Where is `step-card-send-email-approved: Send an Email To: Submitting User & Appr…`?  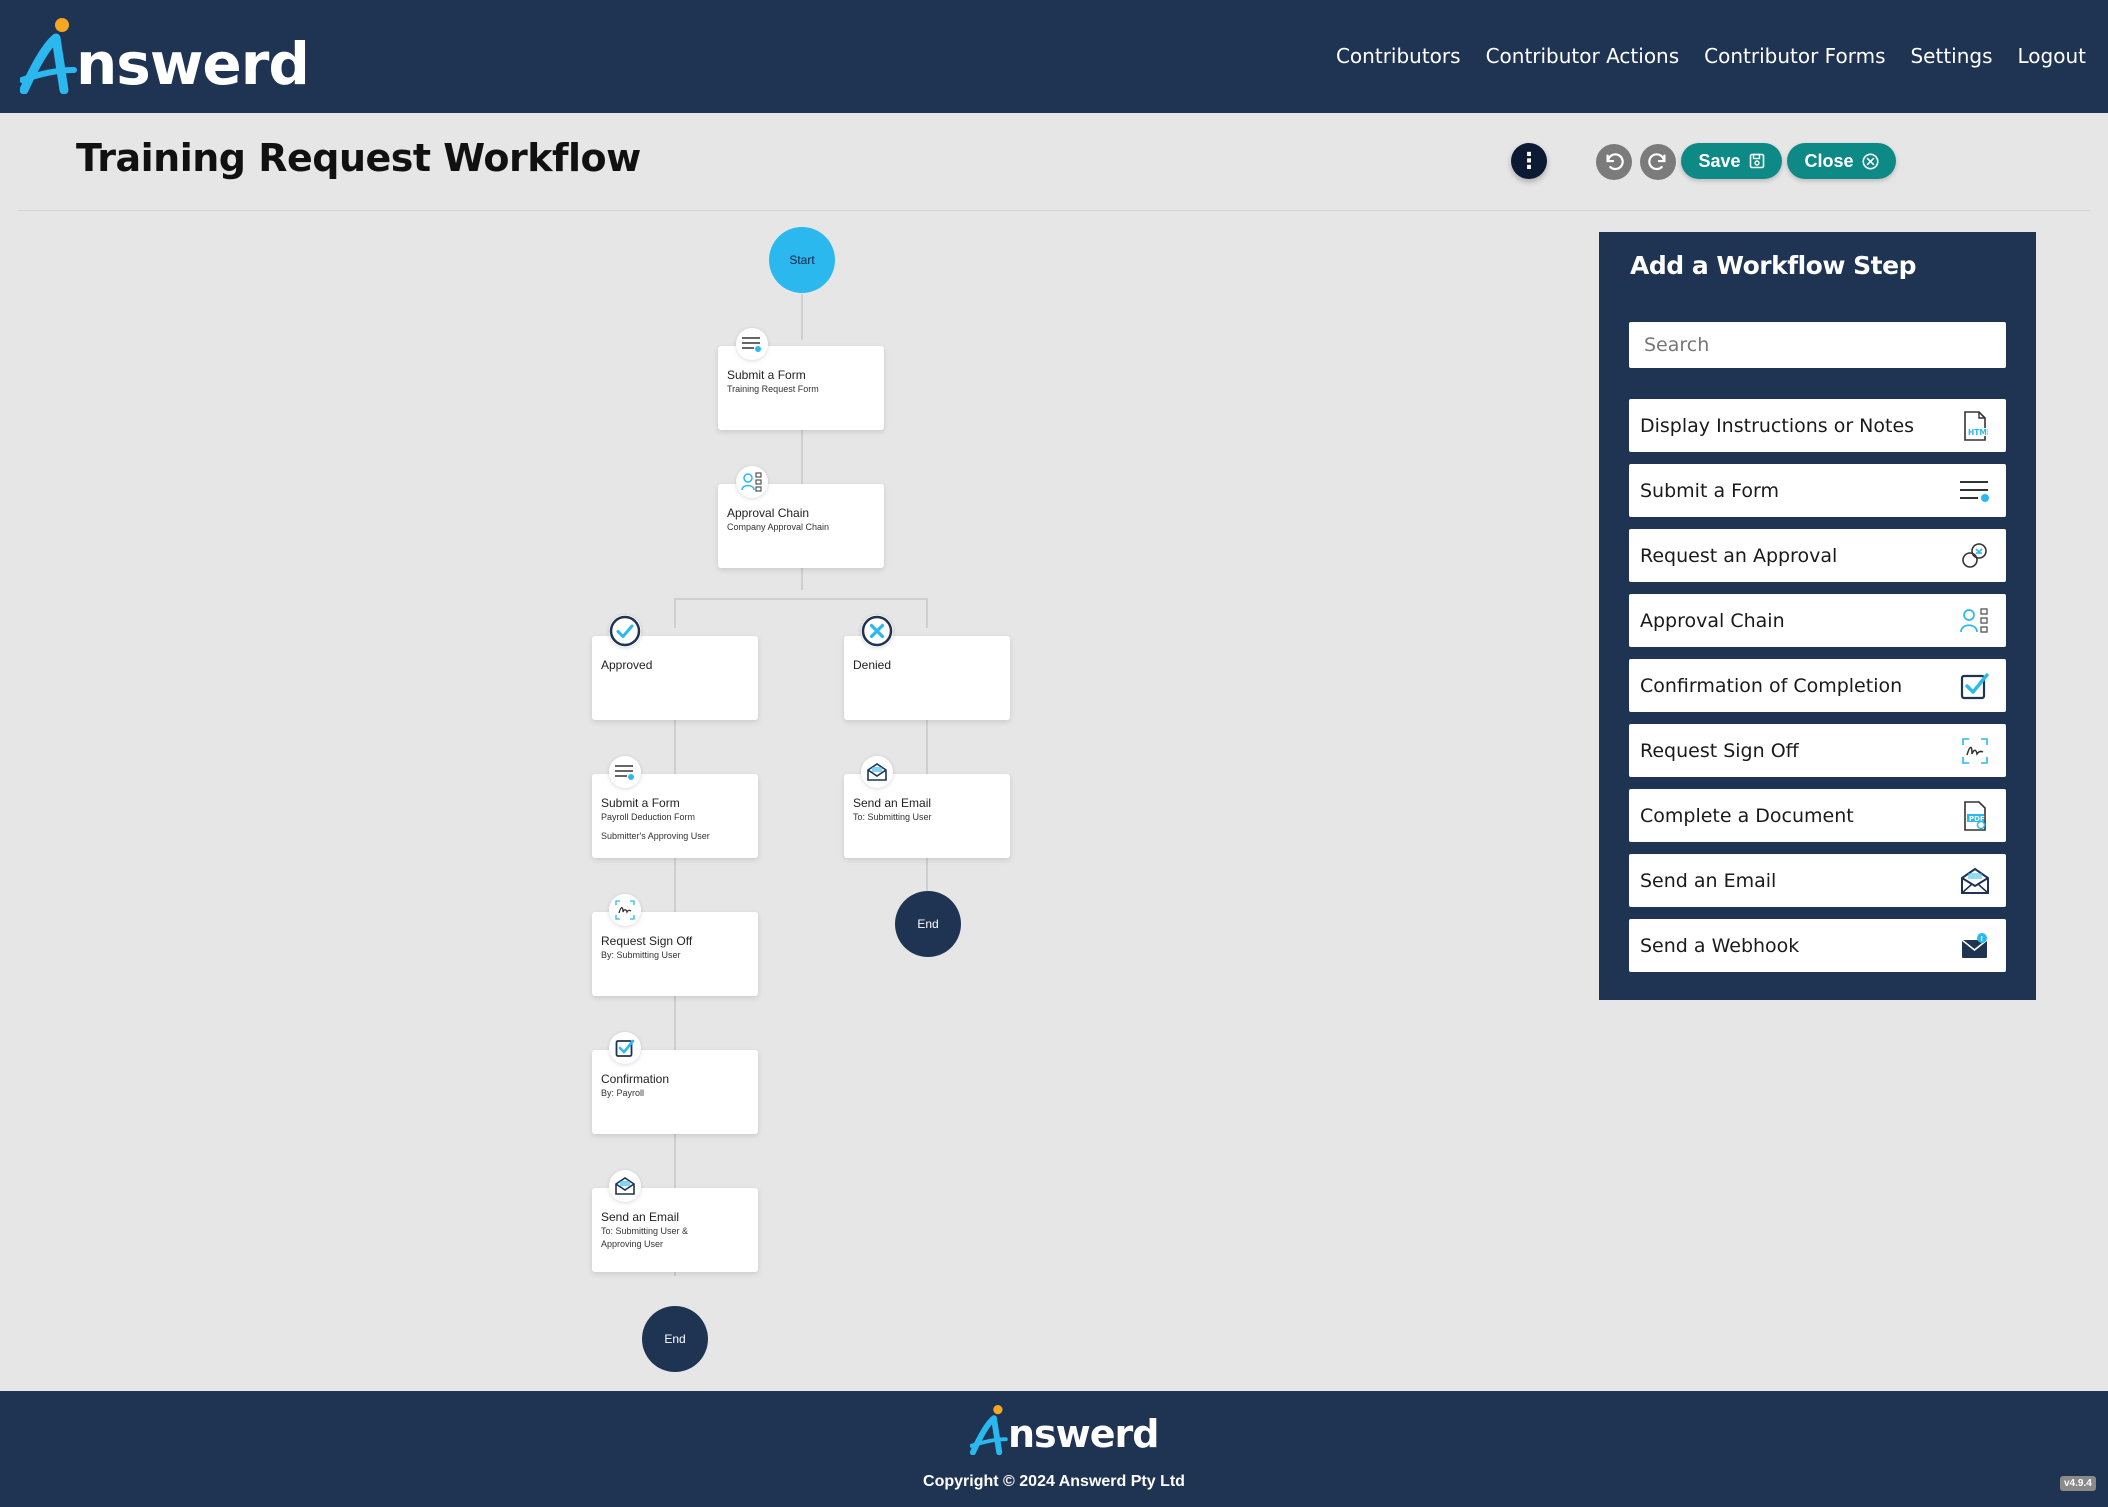 step-card-send-email-approved: Send an Email To: Submitting User & Appr… is located at coordinates (675, 1230).